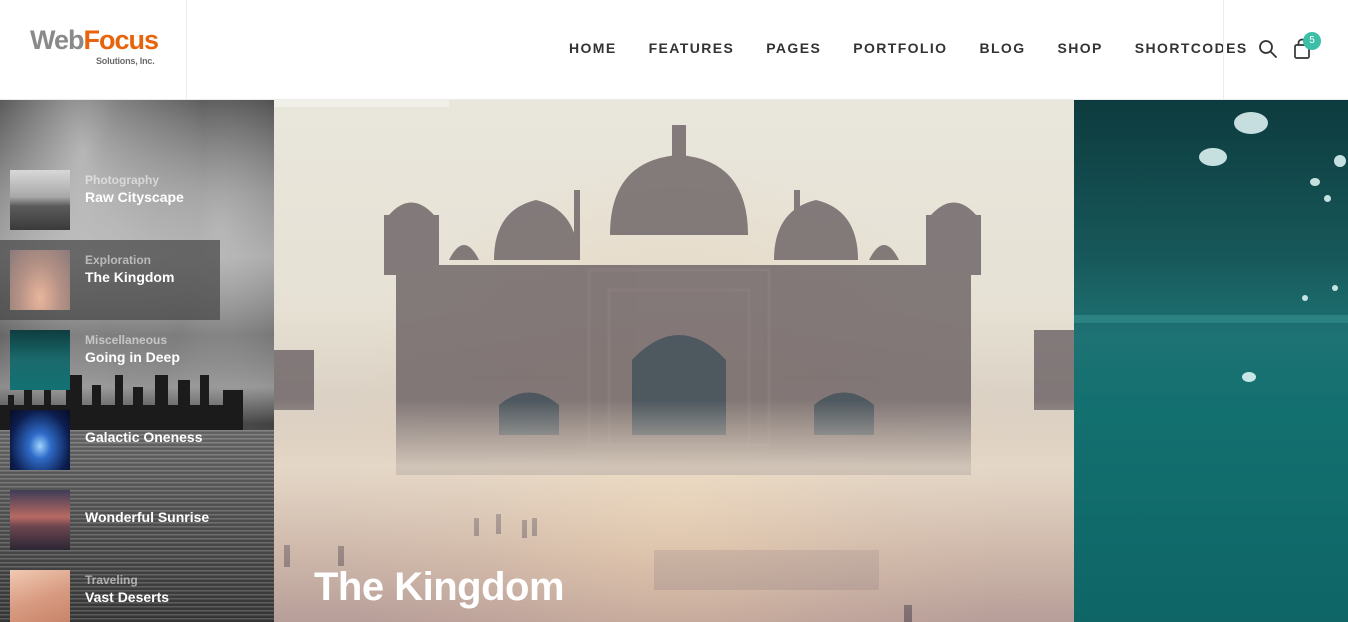 This screenshot has width=1348, height=622. What do you see at coordinates (121, 40) in the screenshot?
I see `logo-text-focus: Focus` at bounding box center [121, 40].